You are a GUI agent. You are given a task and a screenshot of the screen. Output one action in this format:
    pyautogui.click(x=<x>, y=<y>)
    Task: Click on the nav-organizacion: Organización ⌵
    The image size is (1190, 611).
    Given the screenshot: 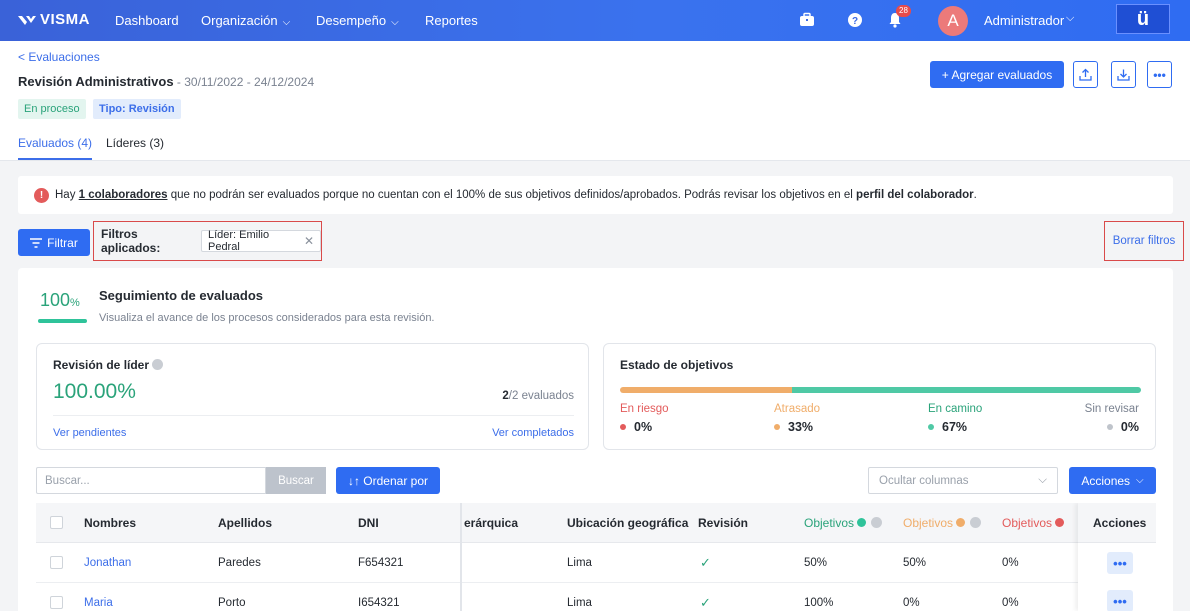 What is the action you would take?
    pyautogui.click(x=245, y=20)
    